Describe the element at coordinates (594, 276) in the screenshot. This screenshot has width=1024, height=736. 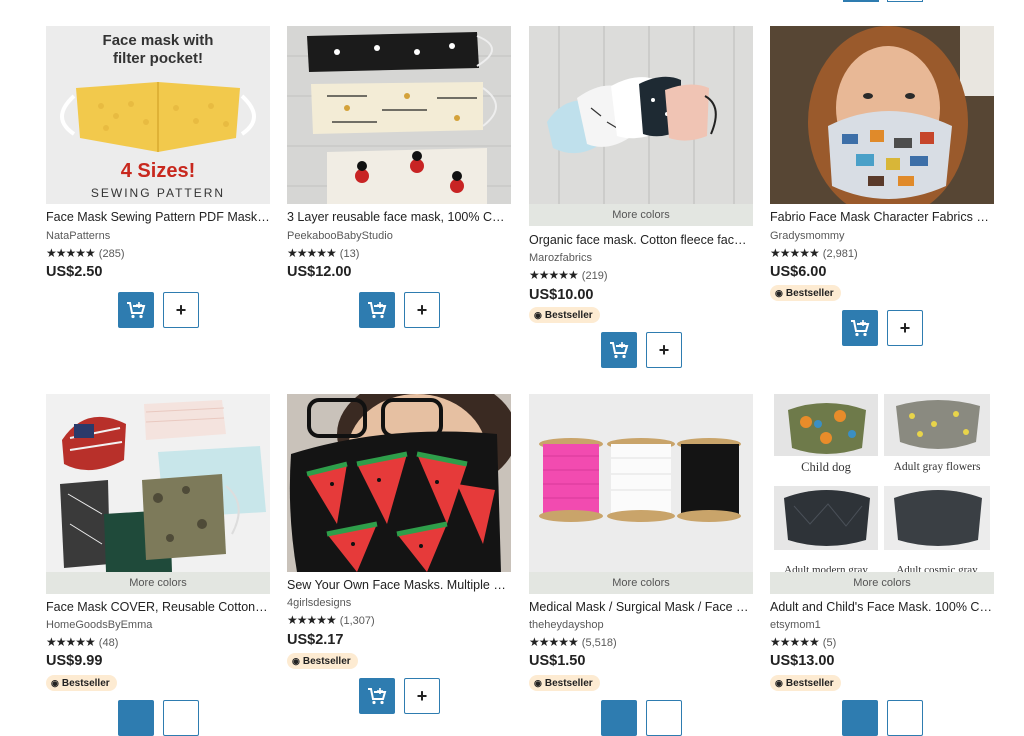
I see `review-count: (219)` at that location.